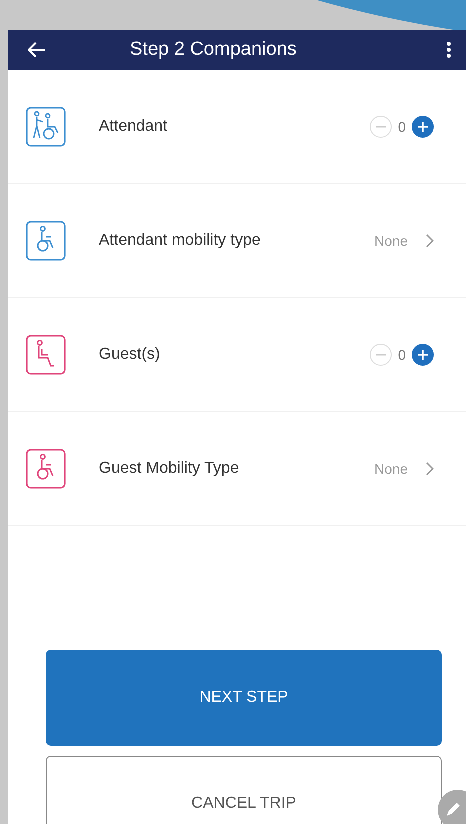 The image size is (466, 824). I want to click on next-step-button: NEXT STEP, so click(244, 698).